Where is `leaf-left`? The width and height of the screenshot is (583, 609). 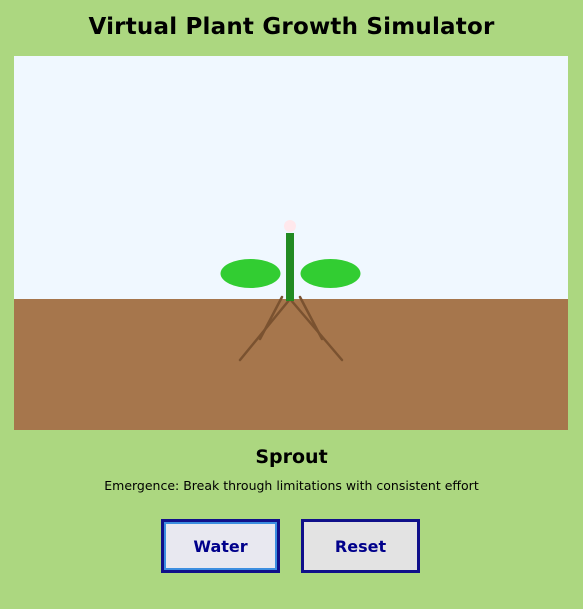
leaf-left is located at coordinates (250, 273).